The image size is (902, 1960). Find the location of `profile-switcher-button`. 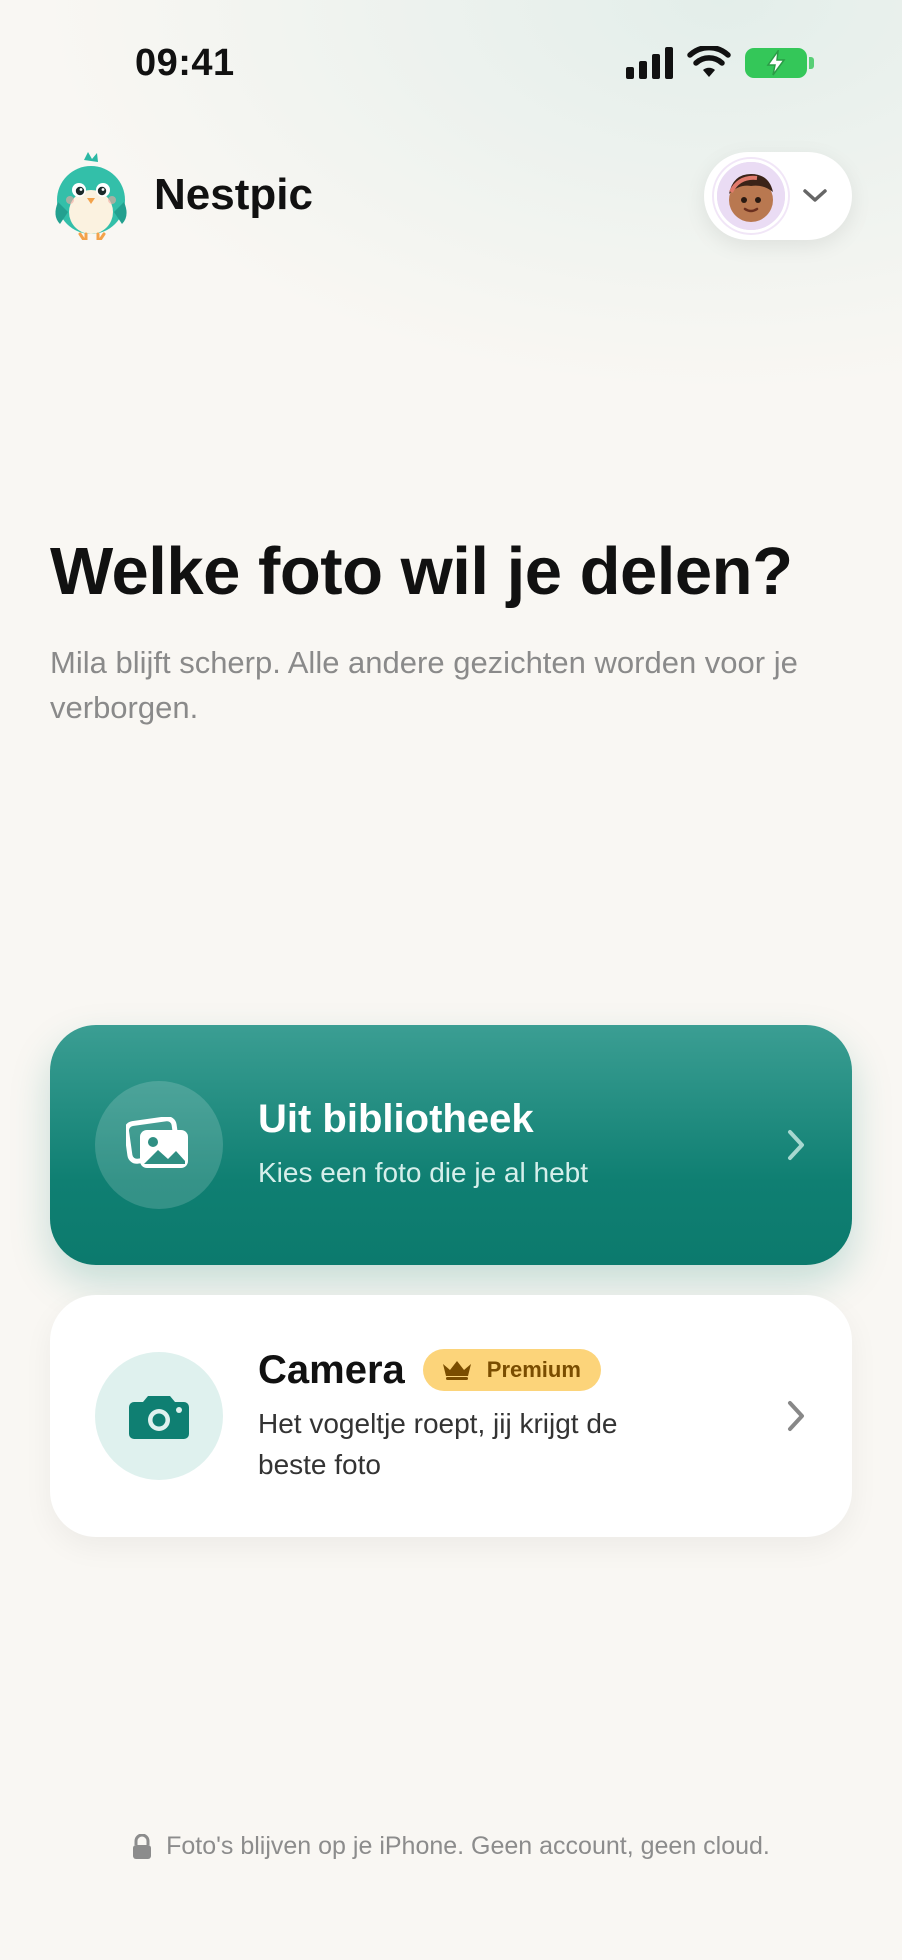

profile-switcher-button is located at coordinates (778, 196).